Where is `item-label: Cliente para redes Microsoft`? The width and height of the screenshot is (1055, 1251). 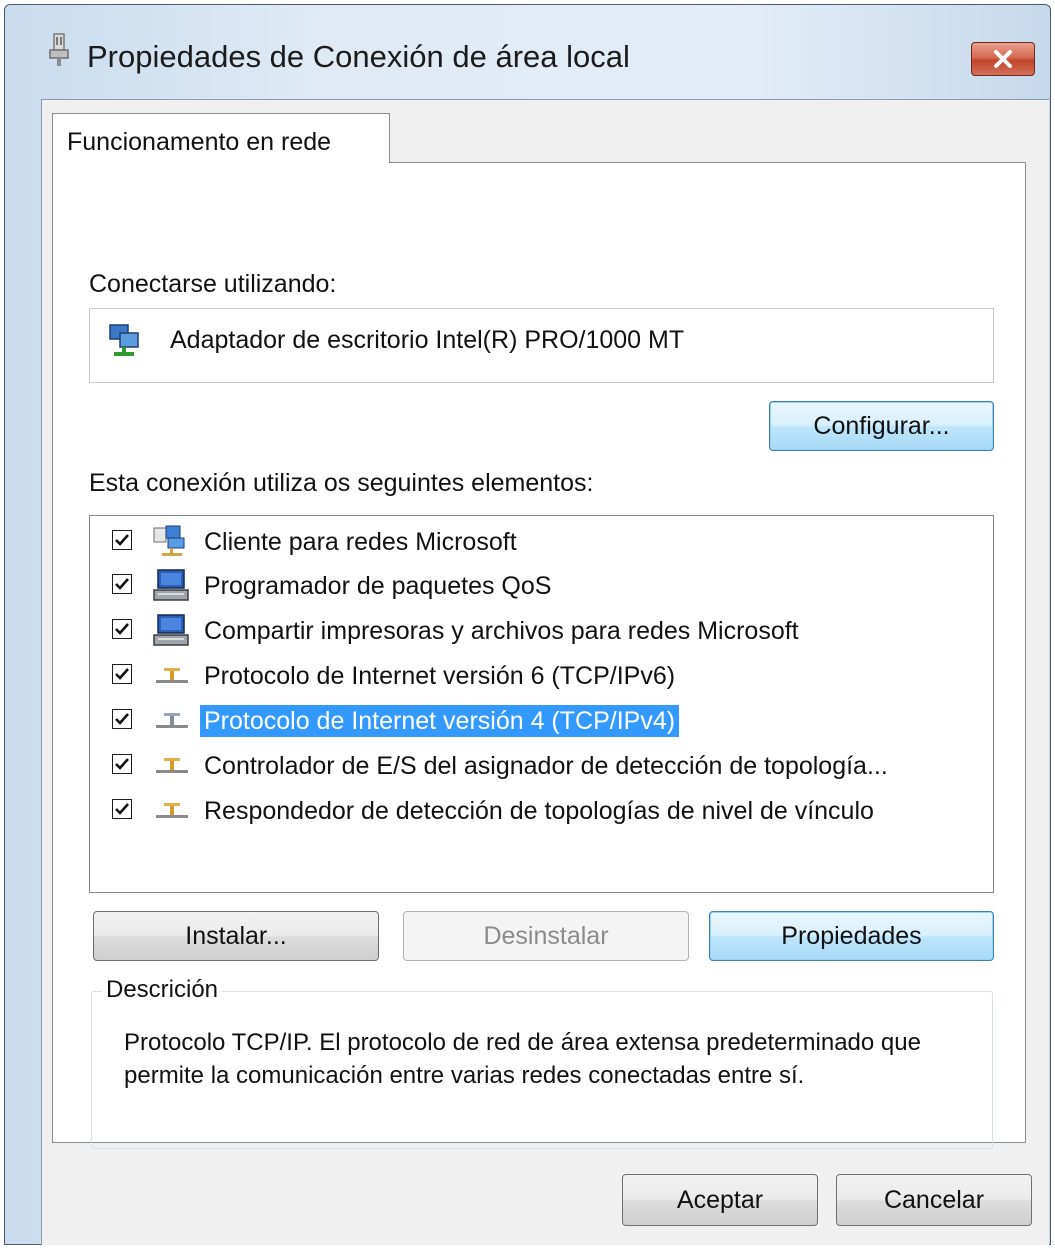 item-label: Cliente para redes Microsoft is located at coordinates (360, 542).